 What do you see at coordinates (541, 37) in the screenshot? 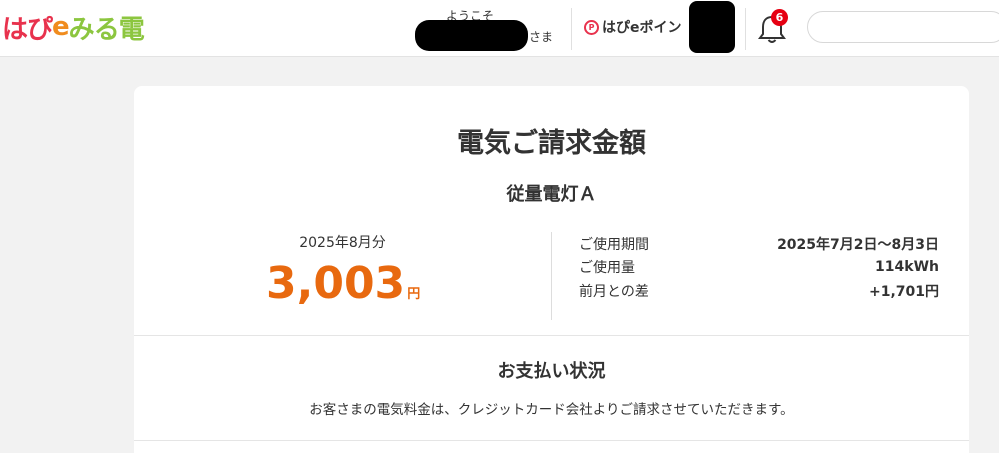
I see `honorific-text: さま` at bounding box center [541, 37].